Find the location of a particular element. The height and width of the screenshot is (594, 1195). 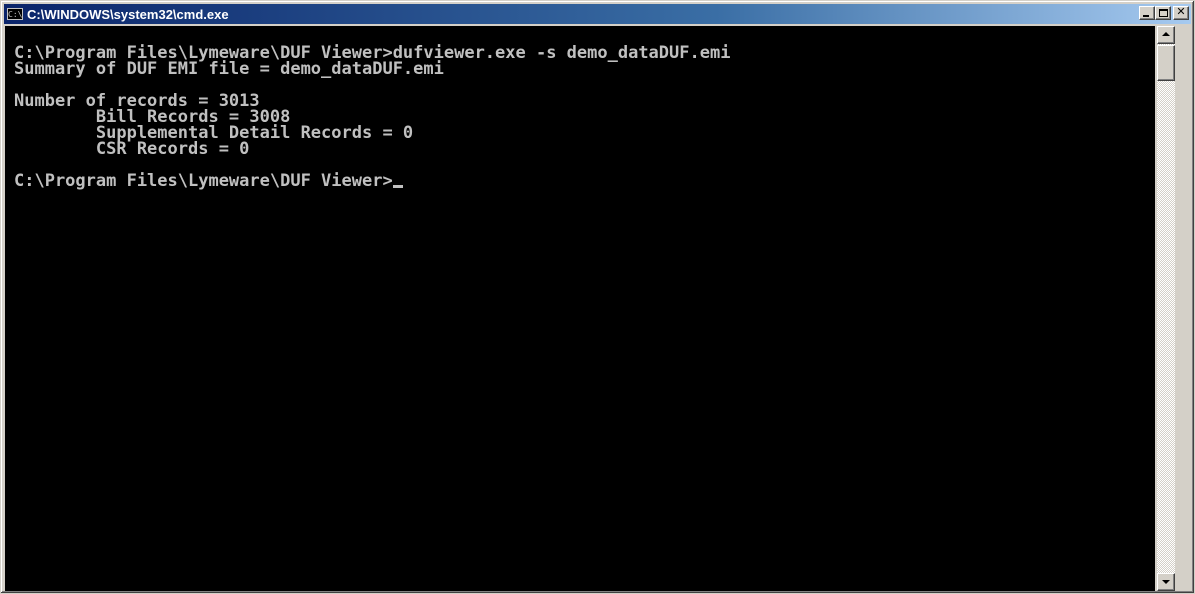

maximize-button is located at coordinates (1163, 13).